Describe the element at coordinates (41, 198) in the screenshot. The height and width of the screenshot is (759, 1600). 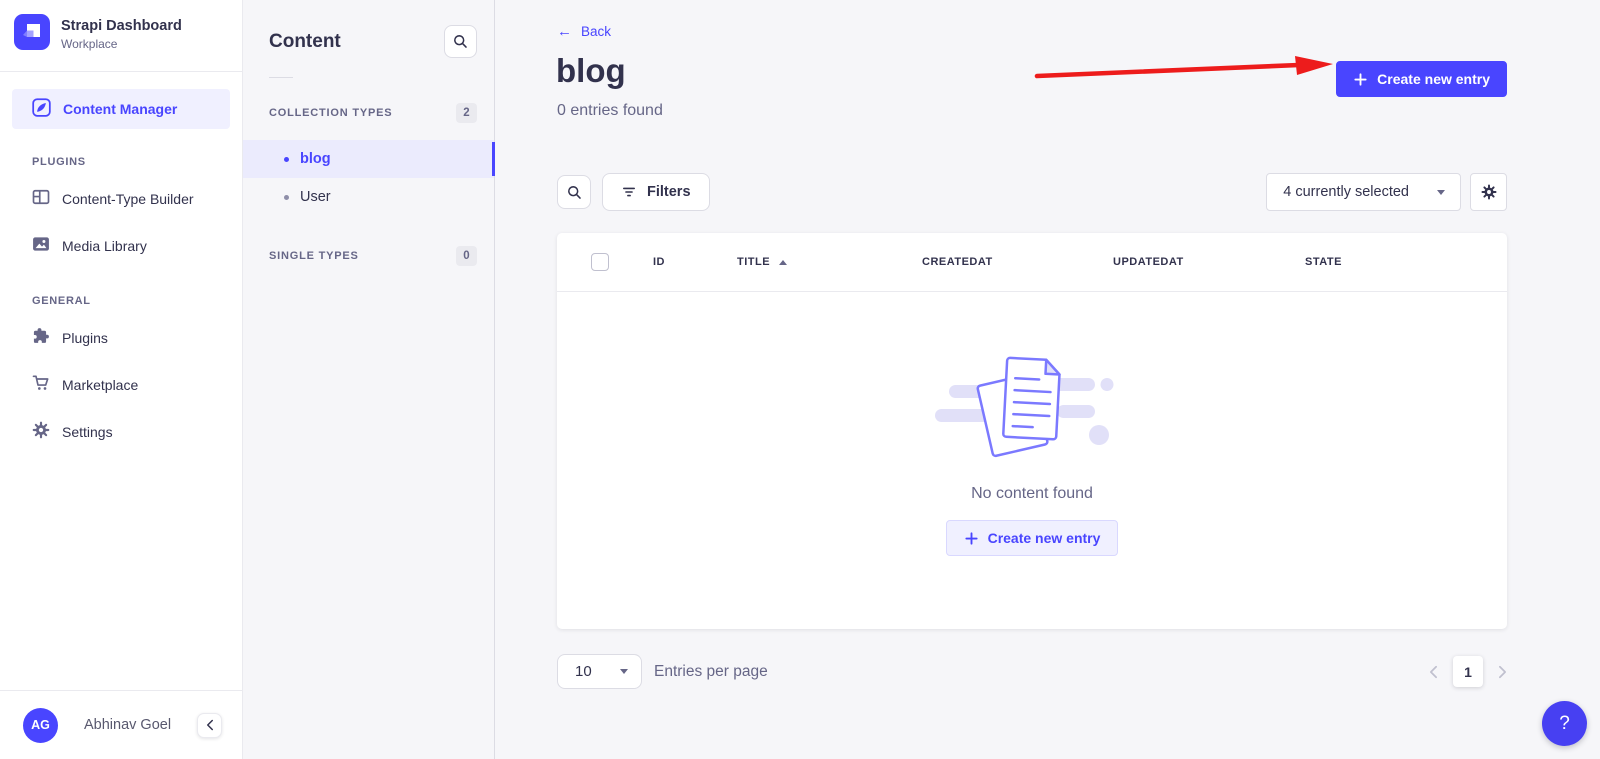
I see `layout-grid-icon` at that location.